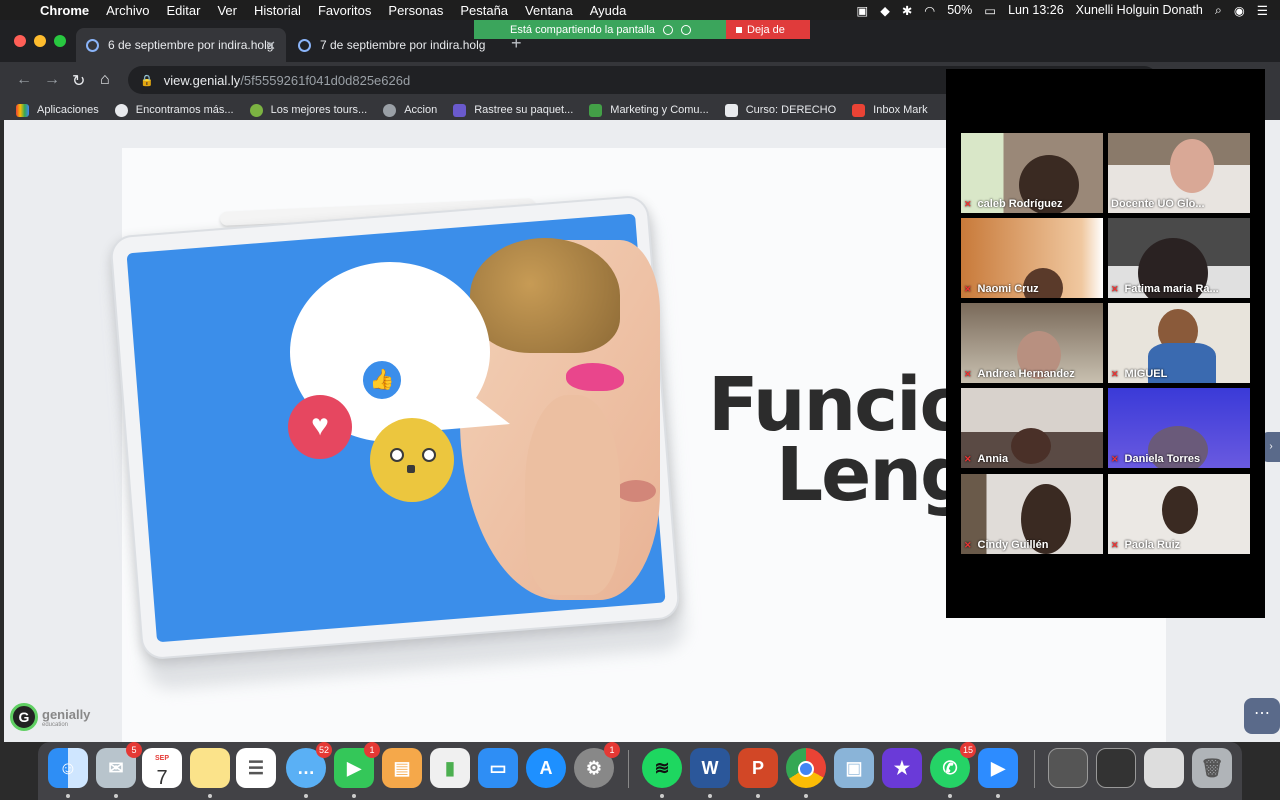 The height and width of the screenshot is (800, 1280). I want to click on tab-active: 6 de septiembre por indira.holg ✕, so click(181, 45).